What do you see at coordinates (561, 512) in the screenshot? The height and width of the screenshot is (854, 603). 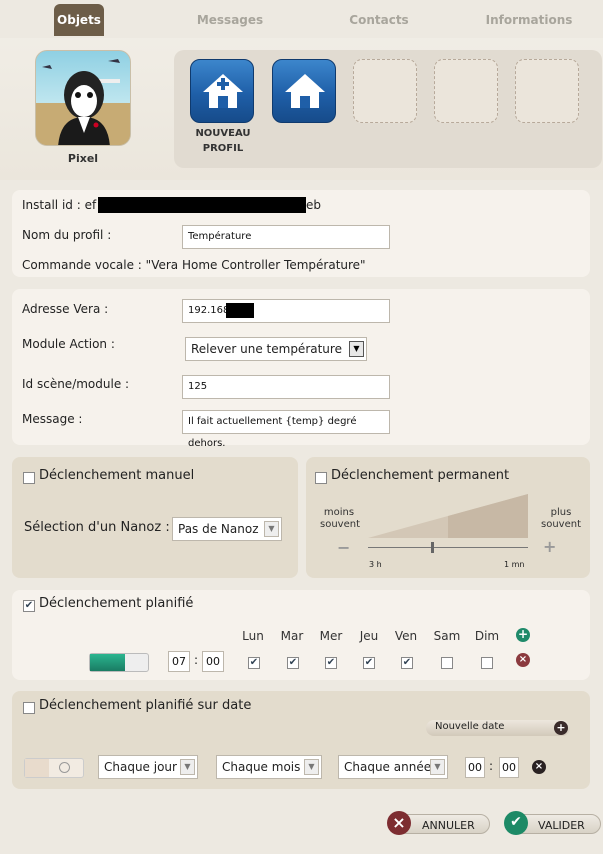 I see `more-often-line1: plus` at bounding box center [561, 512].